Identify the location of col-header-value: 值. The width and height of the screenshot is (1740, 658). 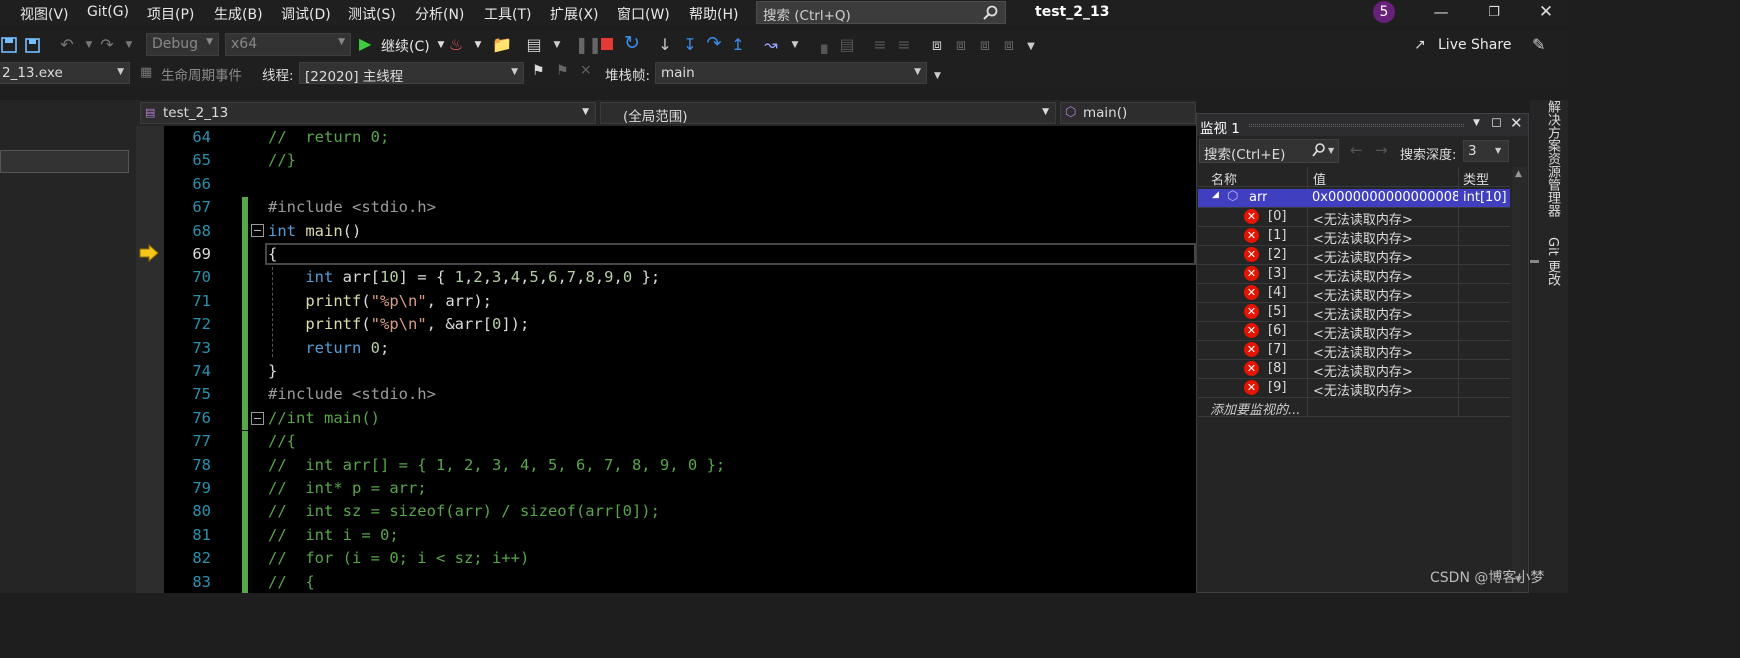
(1319, 178).